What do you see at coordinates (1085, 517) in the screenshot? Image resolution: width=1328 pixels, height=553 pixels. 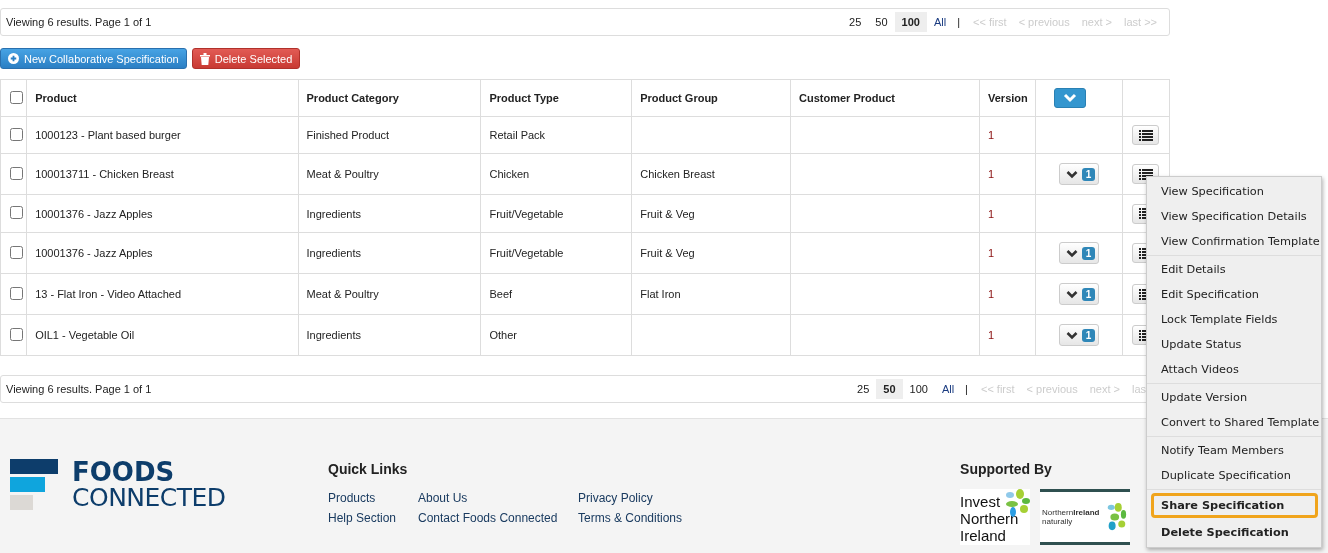 I see `northern-ireland-logo: NorthernIreland naturally` at bounding box center [1085, 517].